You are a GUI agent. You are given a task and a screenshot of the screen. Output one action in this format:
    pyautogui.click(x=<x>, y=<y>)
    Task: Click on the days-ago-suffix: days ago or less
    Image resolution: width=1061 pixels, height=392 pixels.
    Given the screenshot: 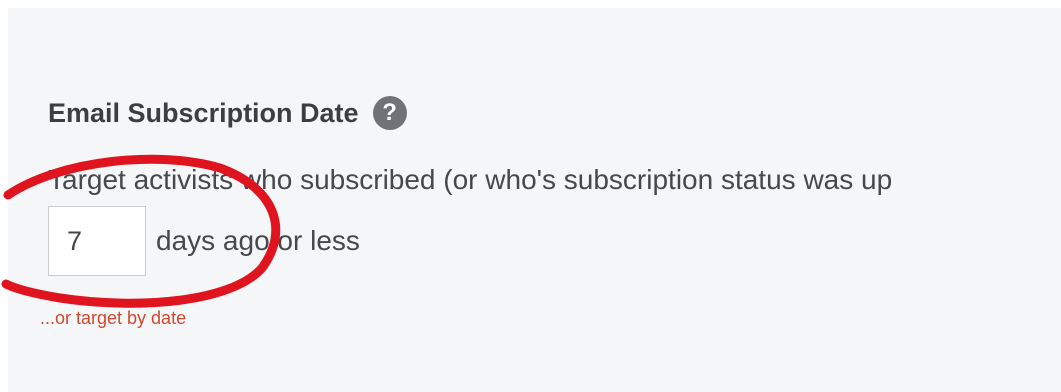 What is the action you would take?
    pyautogui.click(x=258, y=240)
    